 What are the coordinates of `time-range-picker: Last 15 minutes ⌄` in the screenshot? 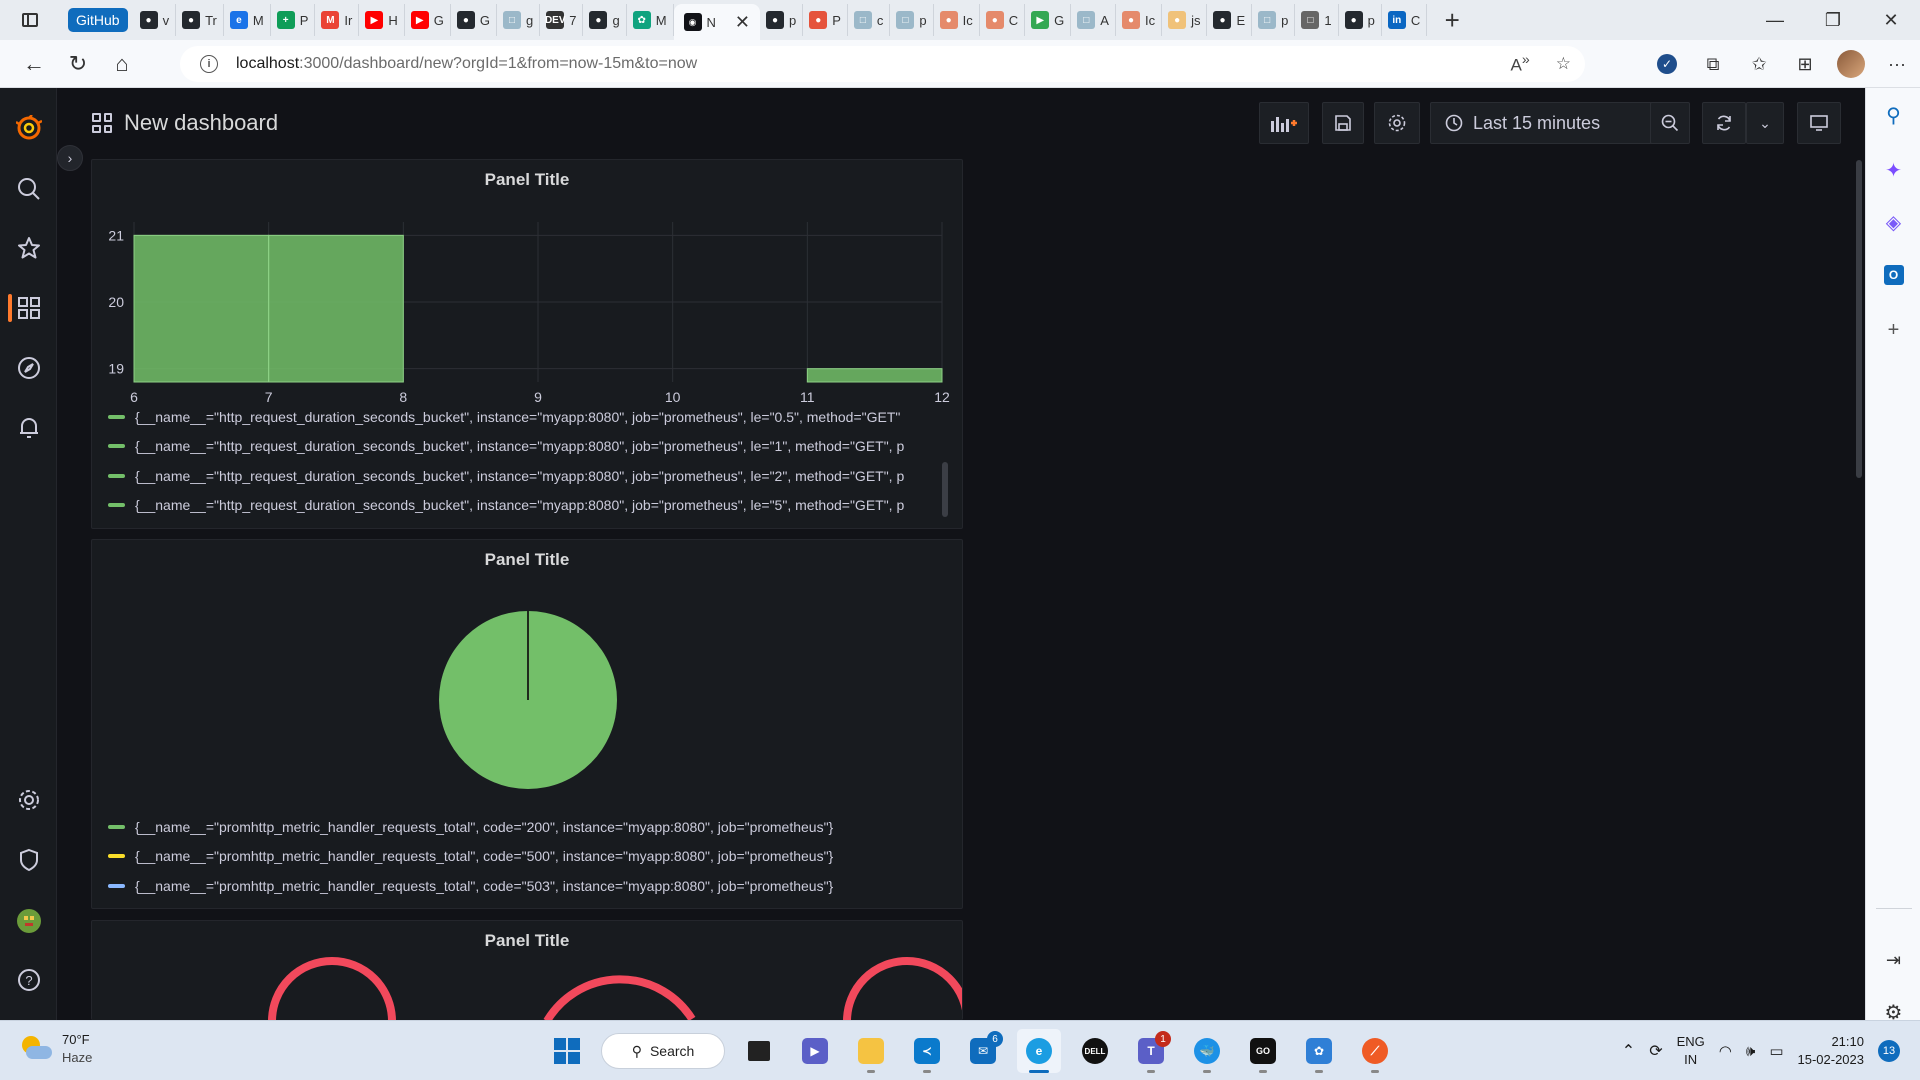 It's located at (1557, 123).